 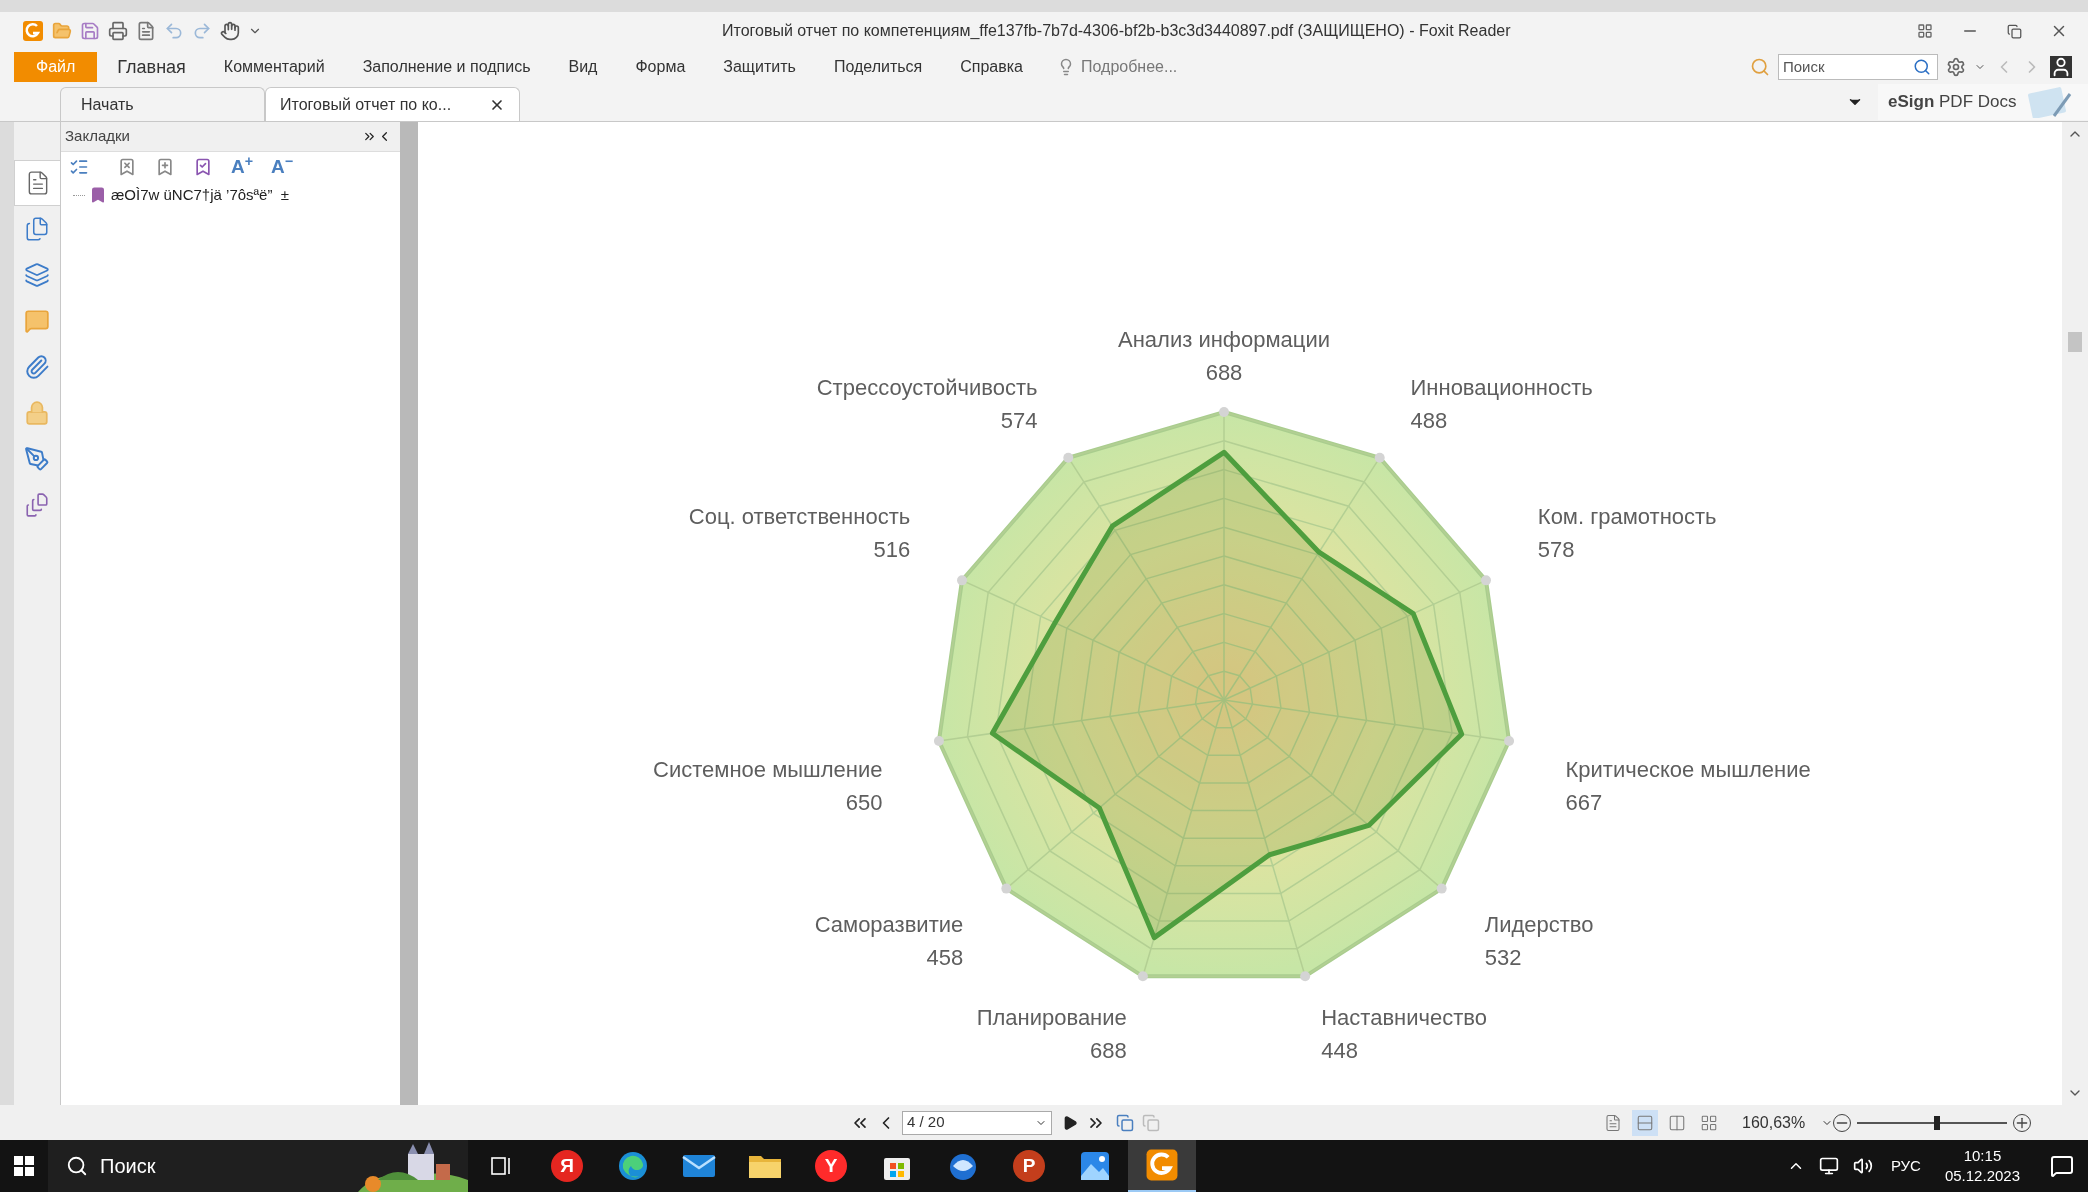 I want to click on axis-label: Ком. грамотность, so click(x=1627, y=517).